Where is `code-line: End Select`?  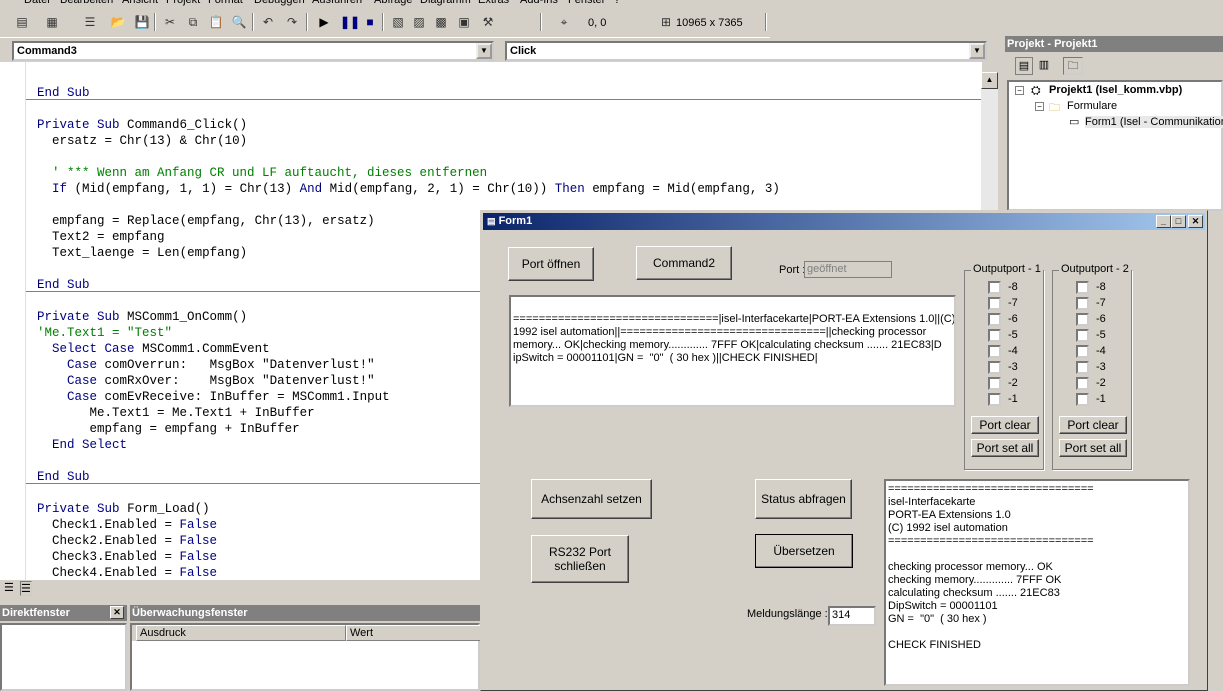 code-line: End Select is located at coordinates (82, 445).